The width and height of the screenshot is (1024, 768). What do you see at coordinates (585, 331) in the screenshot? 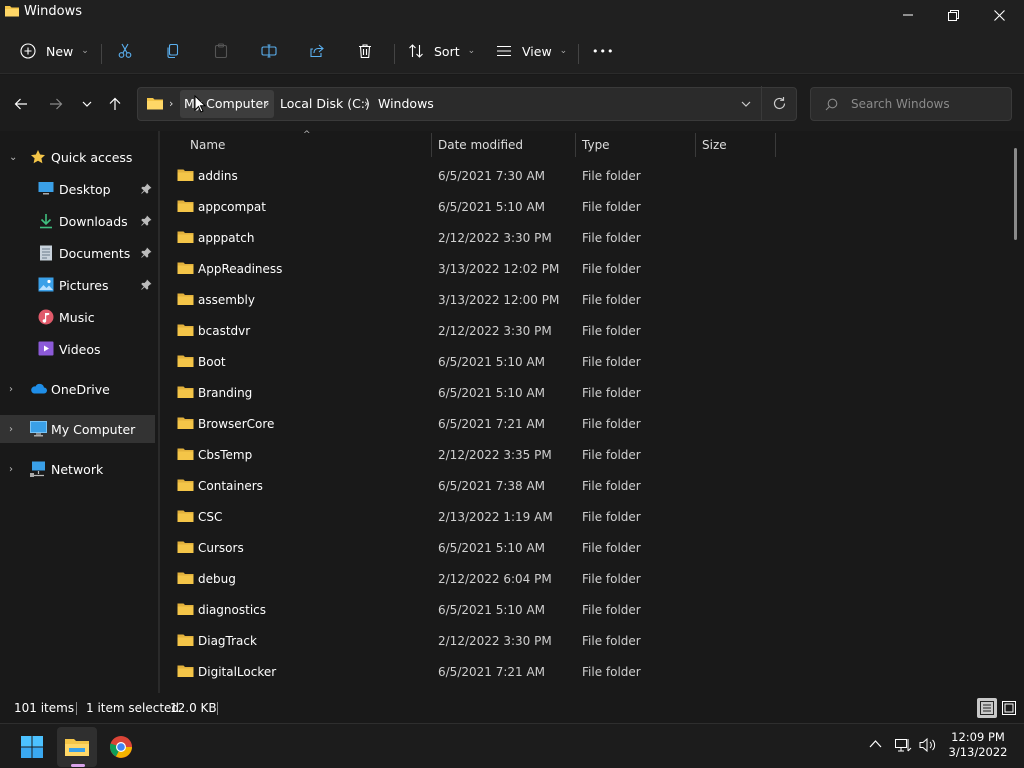
I see `file-row: bcastdvr 2/12/2022 3:30 PM File folder` at bounding box center [585, 331].